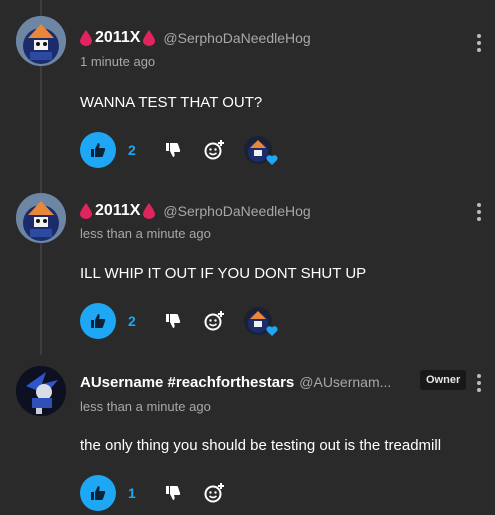  I want to click on display-name: AUsername #reachforthestars, so click(187, 382).